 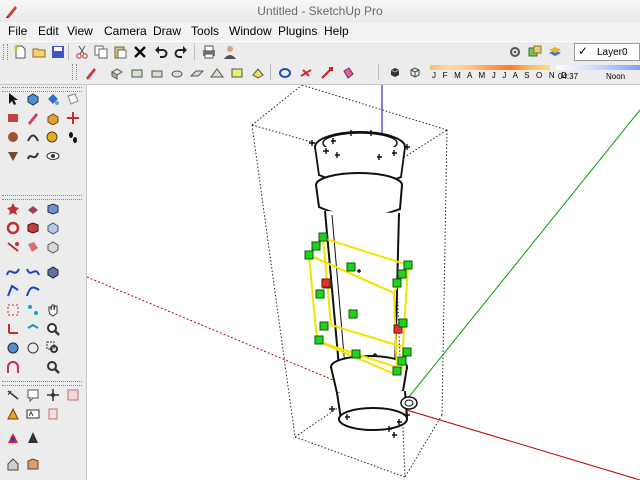 I want to click on previous-view-tool, so click(x=73, y=395).